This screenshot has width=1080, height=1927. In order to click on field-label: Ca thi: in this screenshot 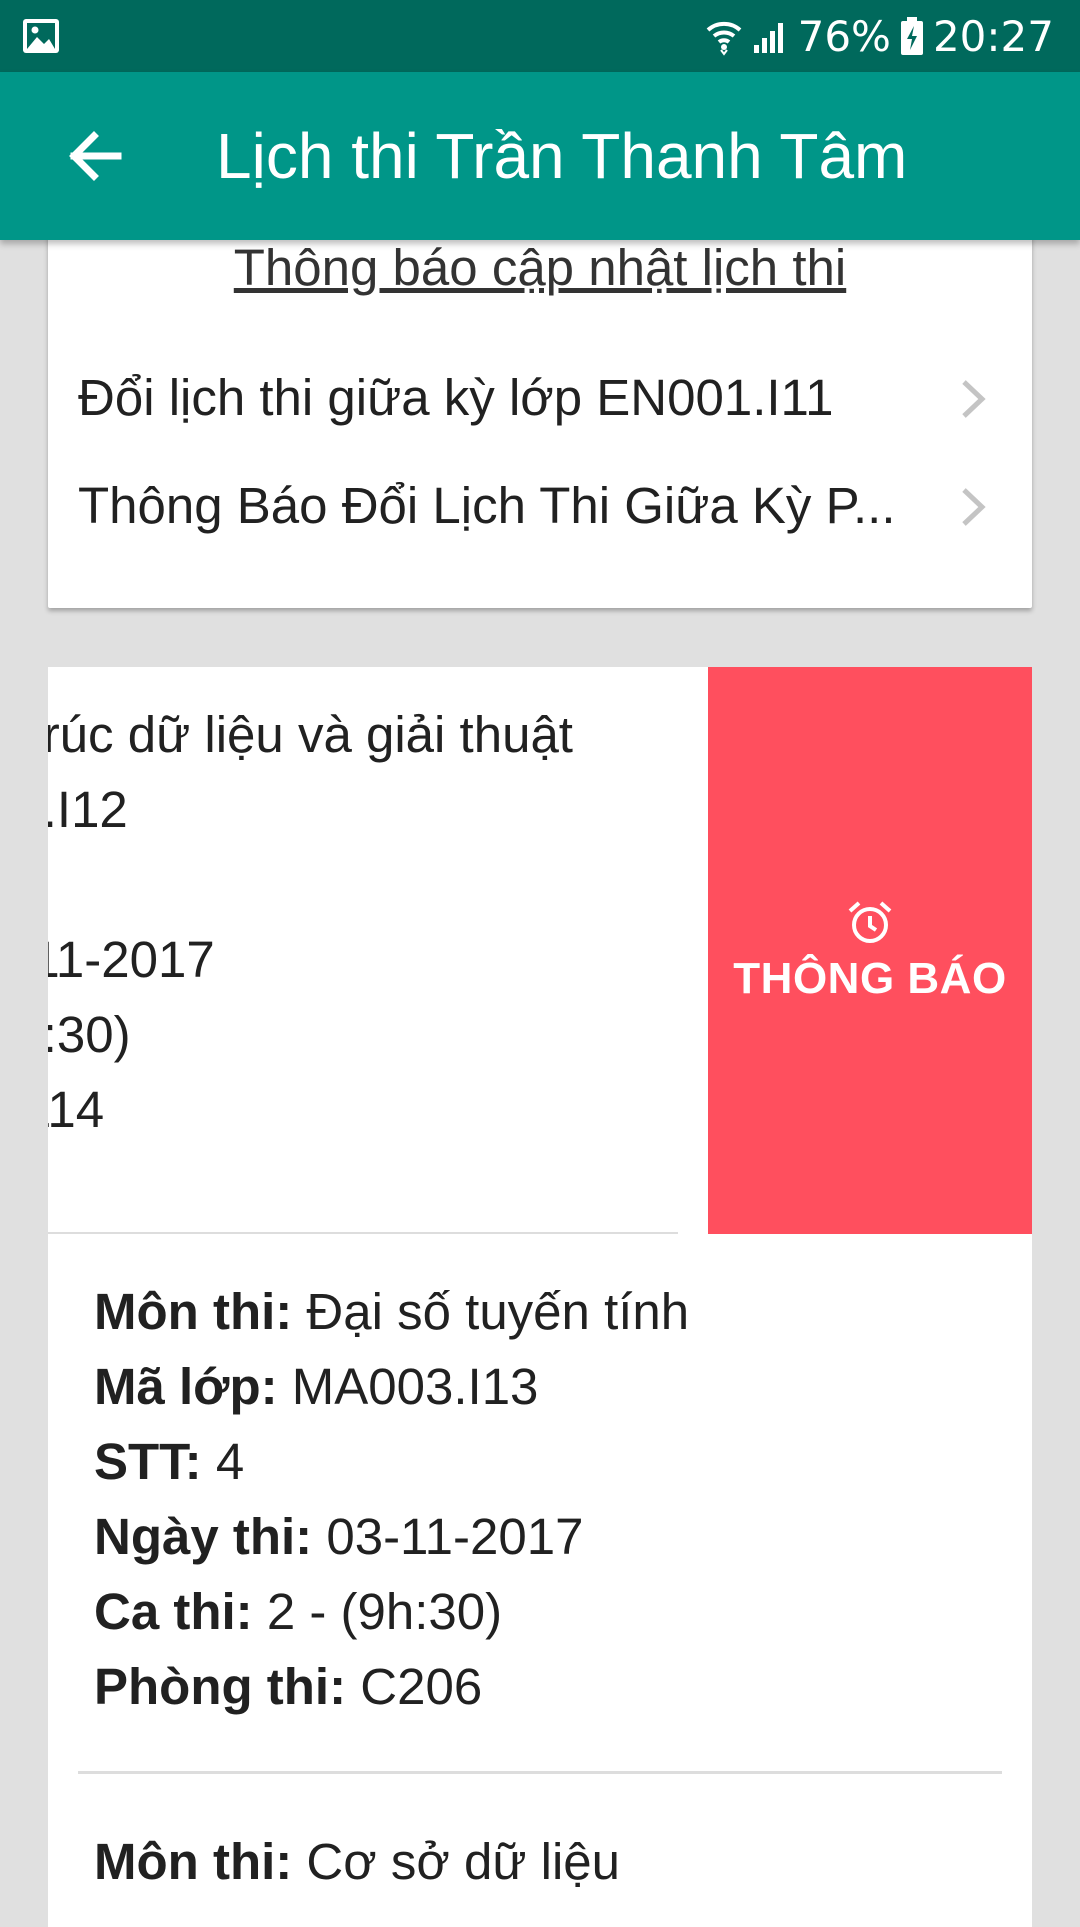, I will do `click(173, 1611)`.